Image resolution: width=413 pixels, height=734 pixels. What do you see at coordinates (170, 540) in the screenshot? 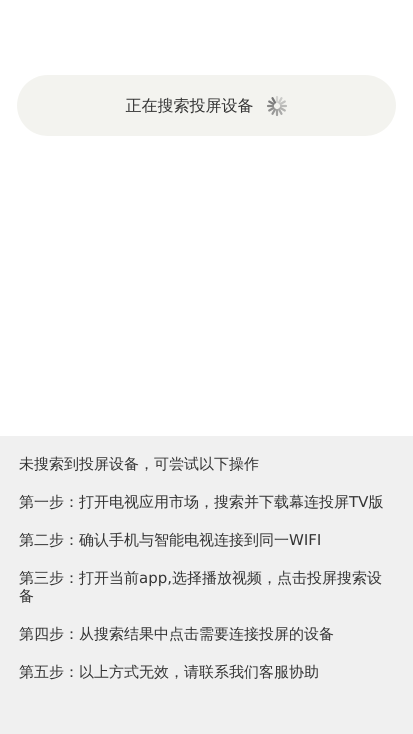
I see `help-step-text: 第二步：确认手机与智能电视连接到同一WIFI` at bounding box center [170, 540].